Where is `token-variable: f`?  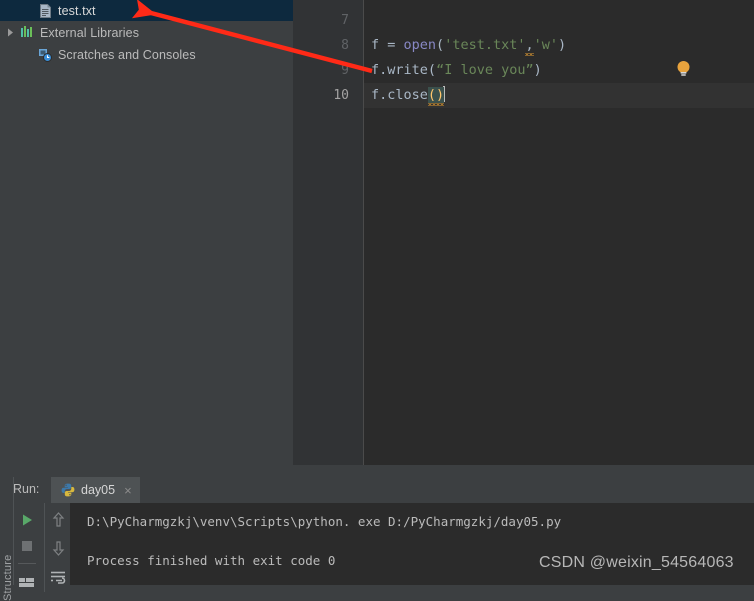
token-variable: f is located at coordinates (375, 45).